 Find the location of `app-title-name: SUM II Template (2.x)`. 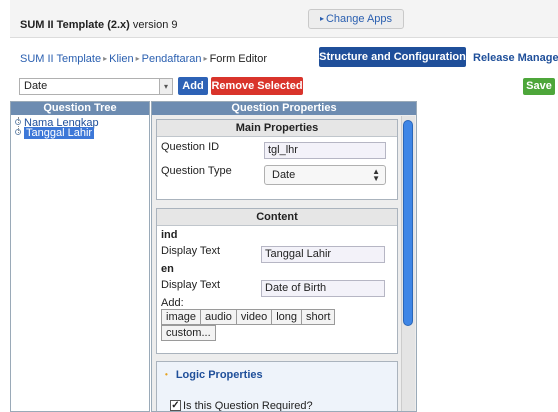

app-title-name: SUM II Template (2.x) is located at coordinates (75, 25).